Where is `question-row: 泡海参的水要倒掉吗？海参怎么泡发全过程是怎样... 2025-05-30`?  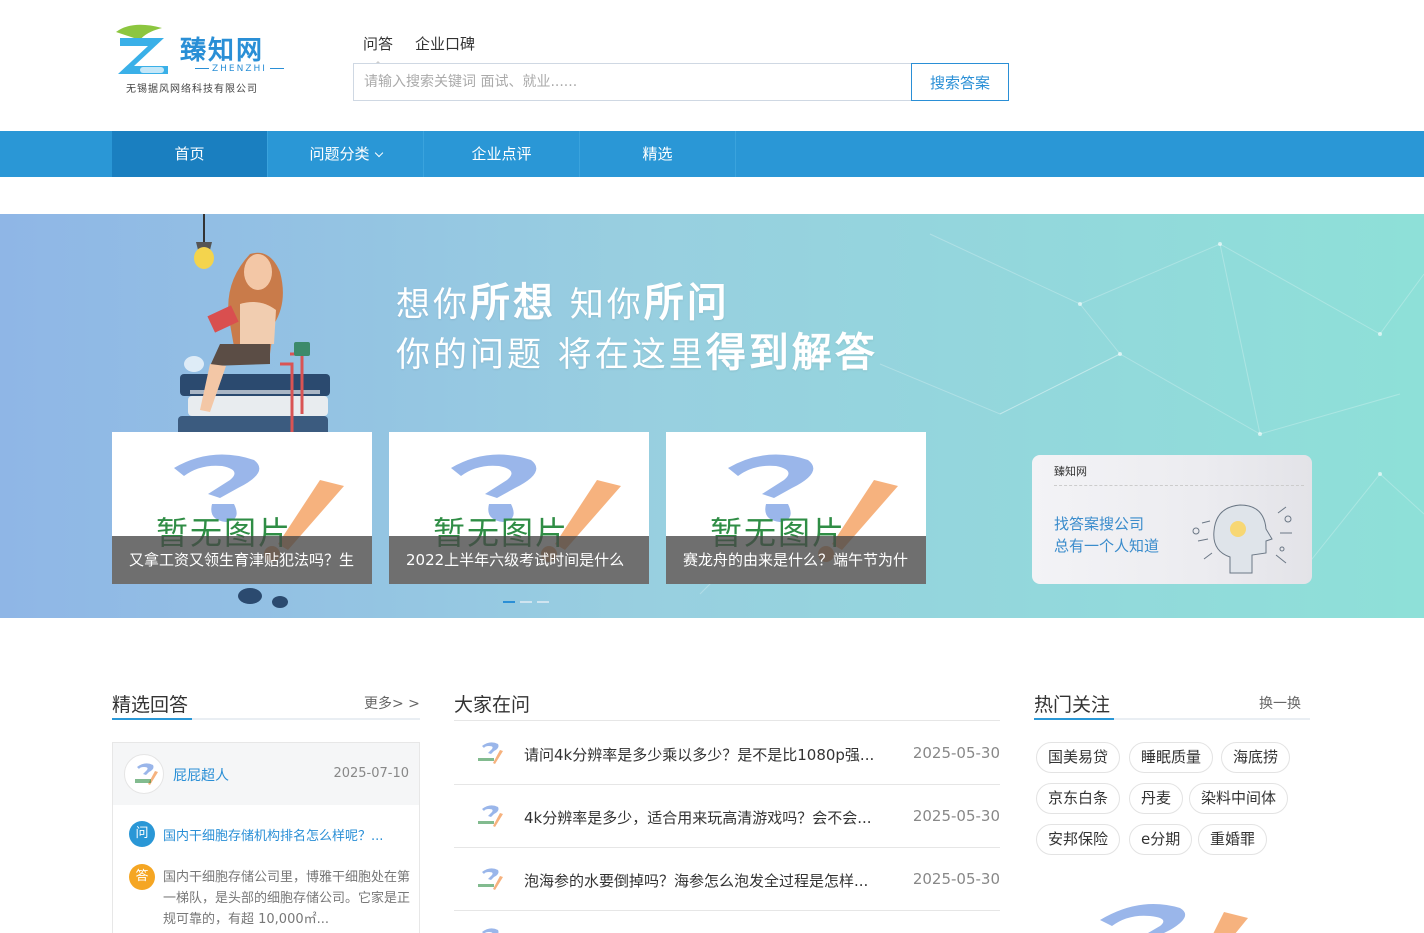 question-row: 泡海参的水要倒掉吗？海参怎么泡发全过程是怎样... 2025-05-30 is located at coordinates (727, 879).